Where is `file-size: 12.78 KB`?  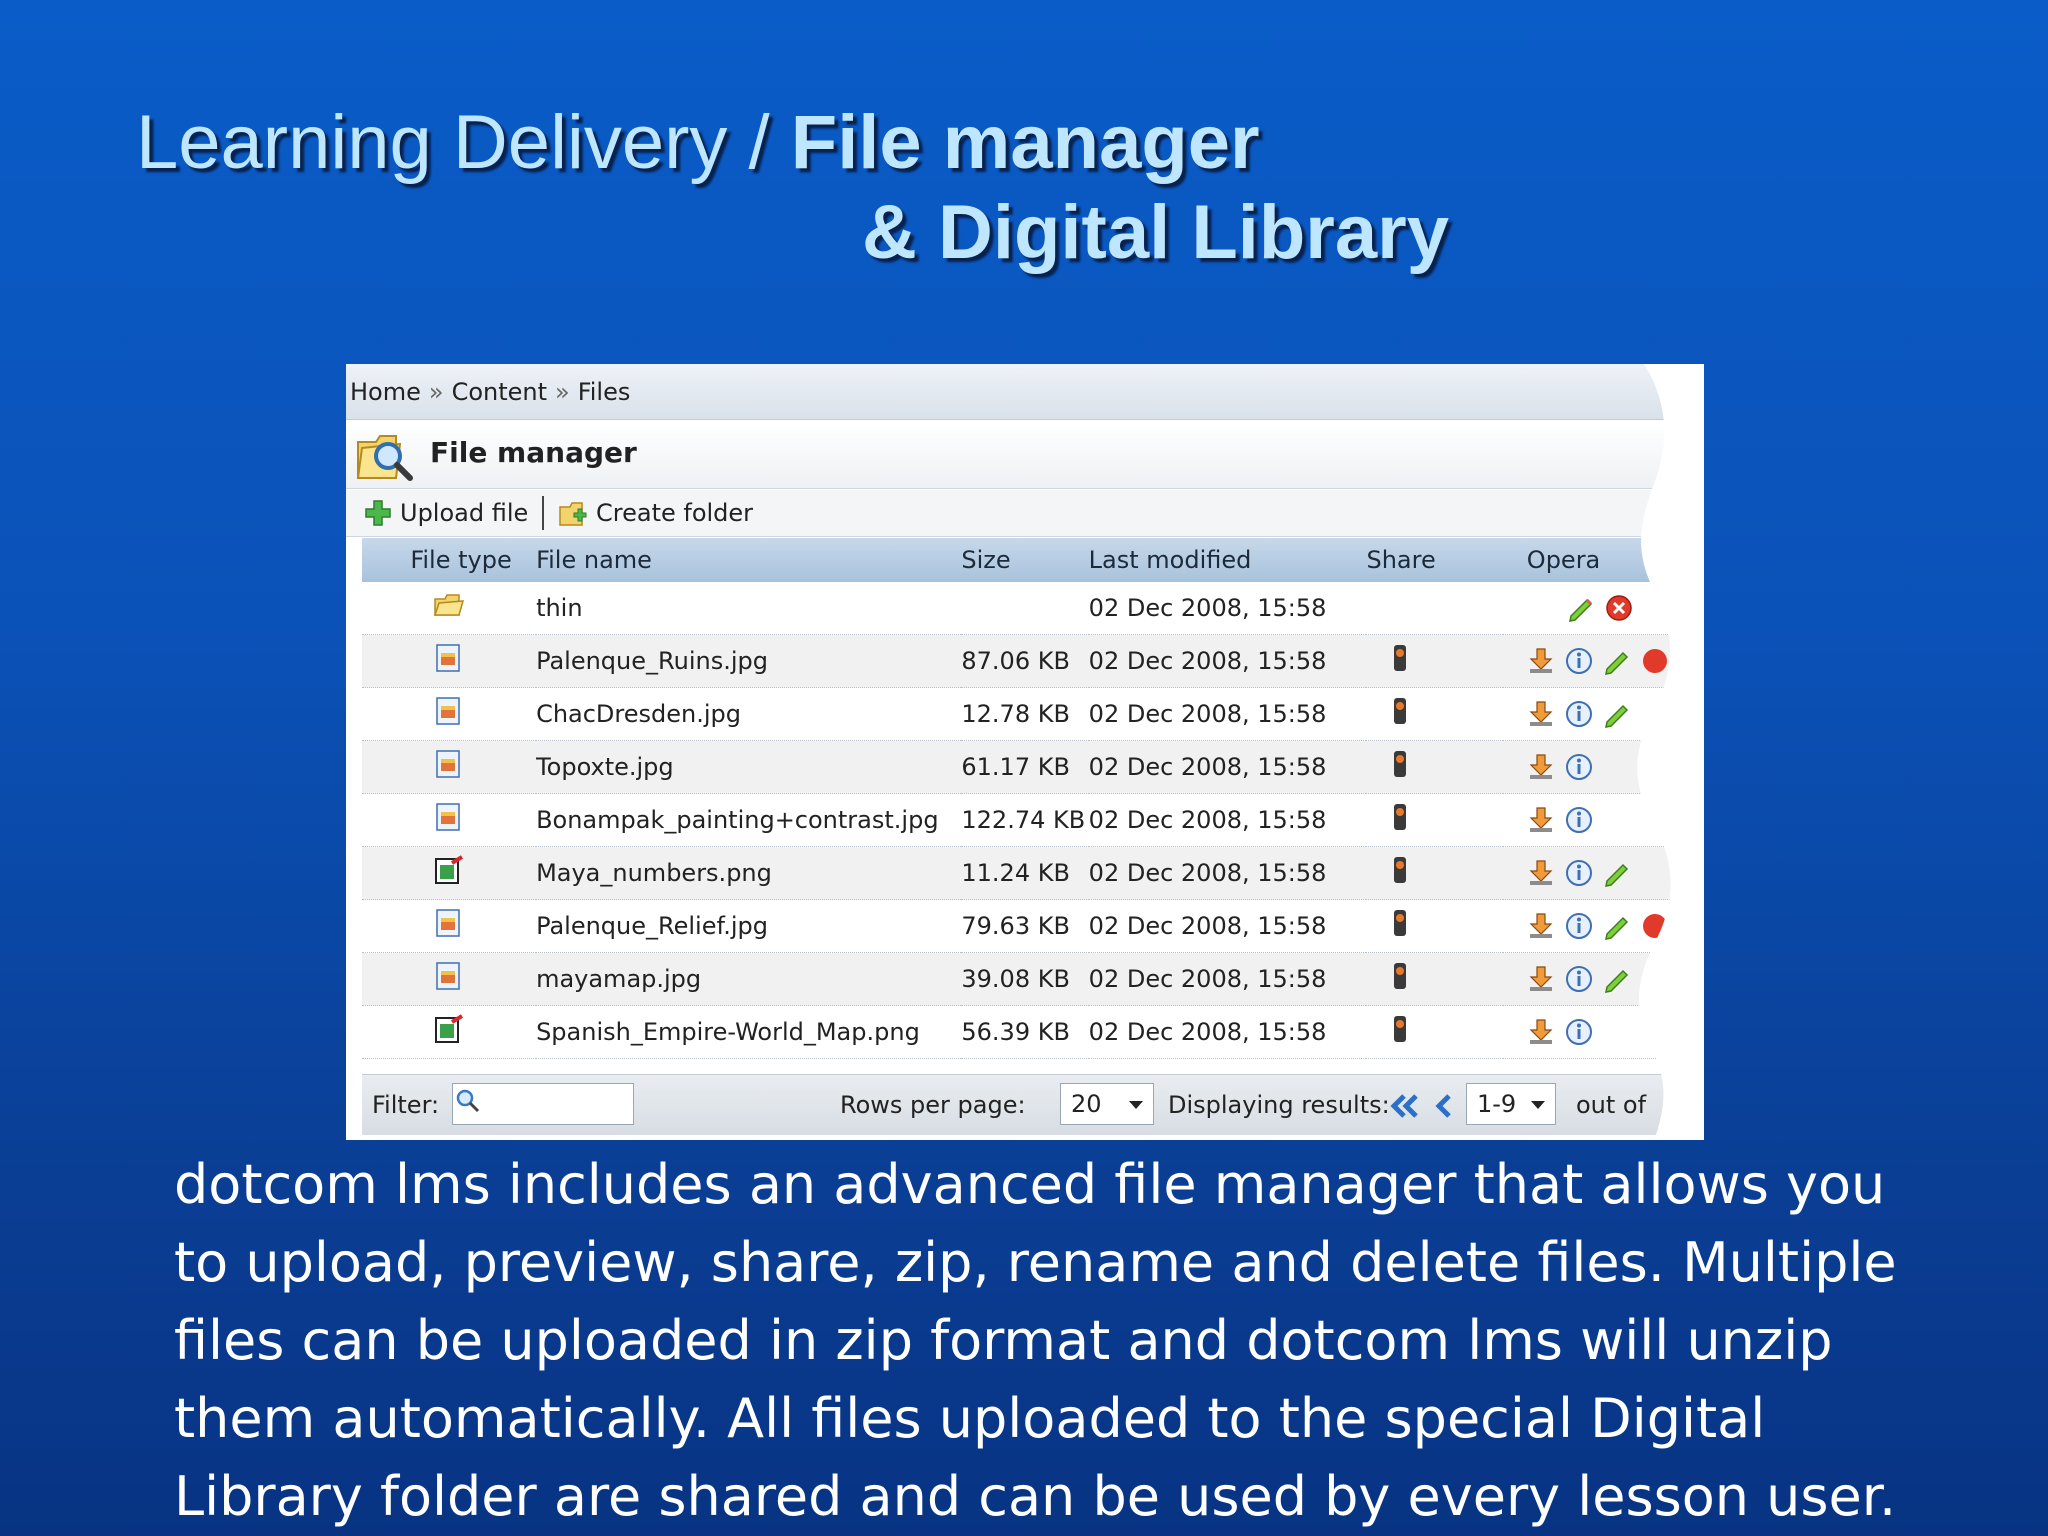 file-size: 12.78 KB is located at coordinates (1025, 714).